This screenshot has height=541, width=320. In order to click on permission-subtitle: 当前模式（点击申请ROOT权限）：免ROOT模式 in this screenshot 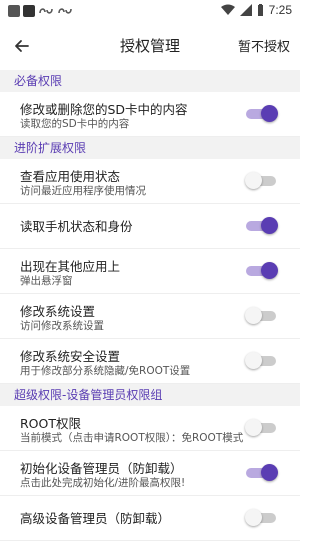, I will do `click(132, 438)`.